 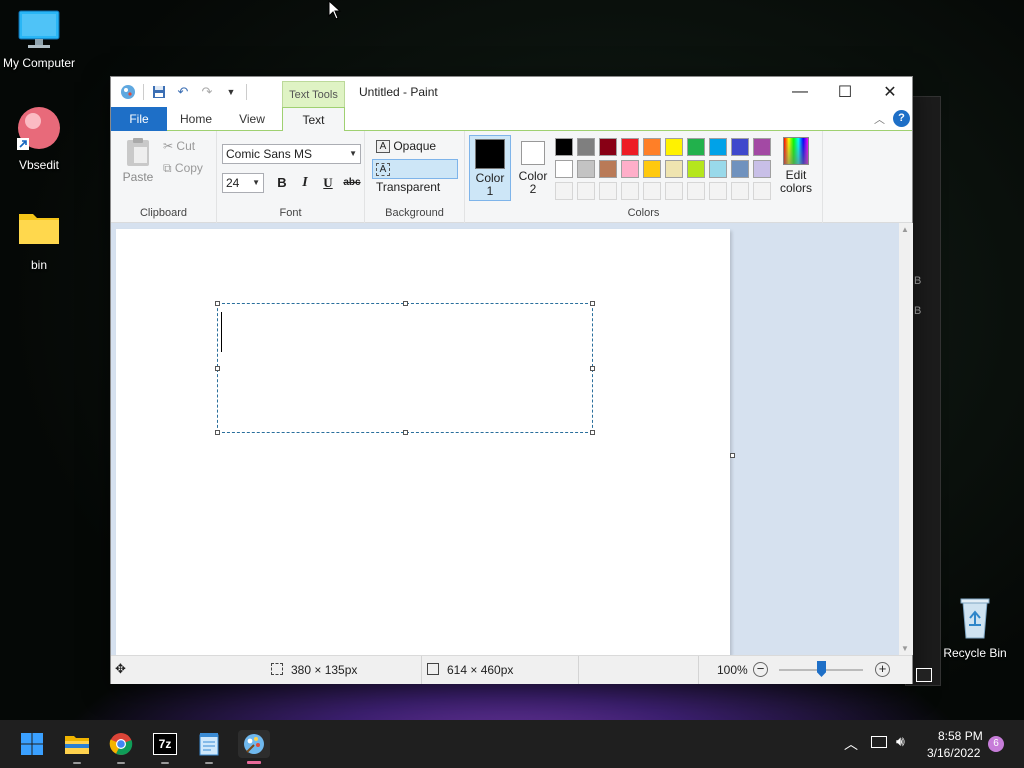 What do you see at coordinates (313, 94) in the screenshot?
I see `text-tools-context-tab: Text Tools` at bounding box center [313, 94].